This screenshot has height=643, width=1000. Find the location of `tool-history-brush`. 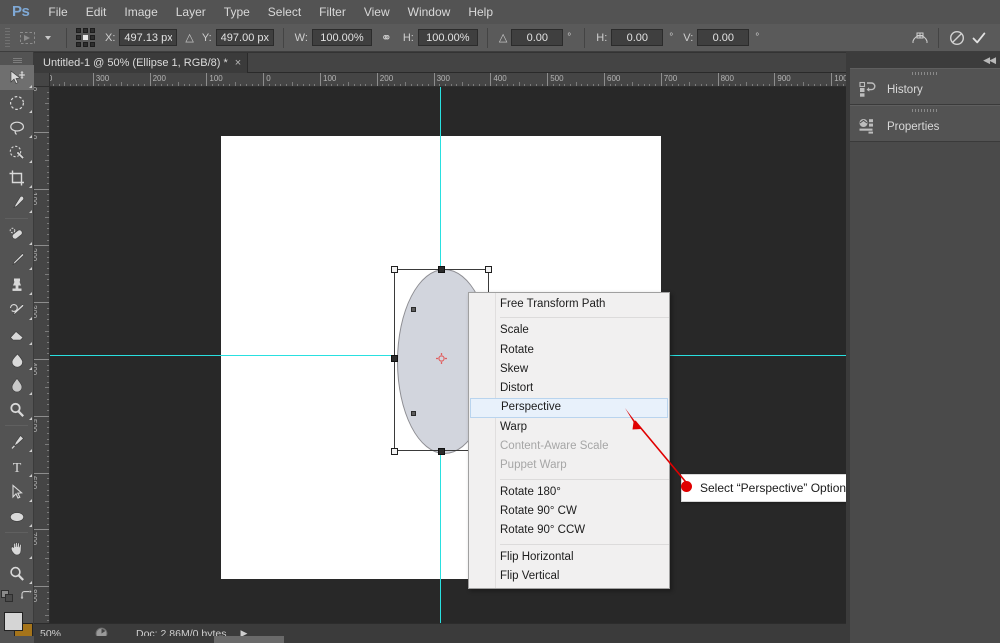

tool-history-brush is located at coordinates (17, 309).